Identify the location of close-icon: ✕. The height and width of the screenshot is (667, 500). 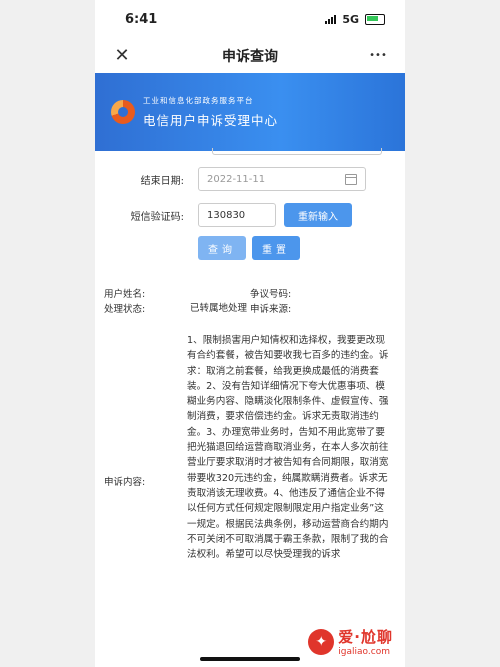
(122, 56).